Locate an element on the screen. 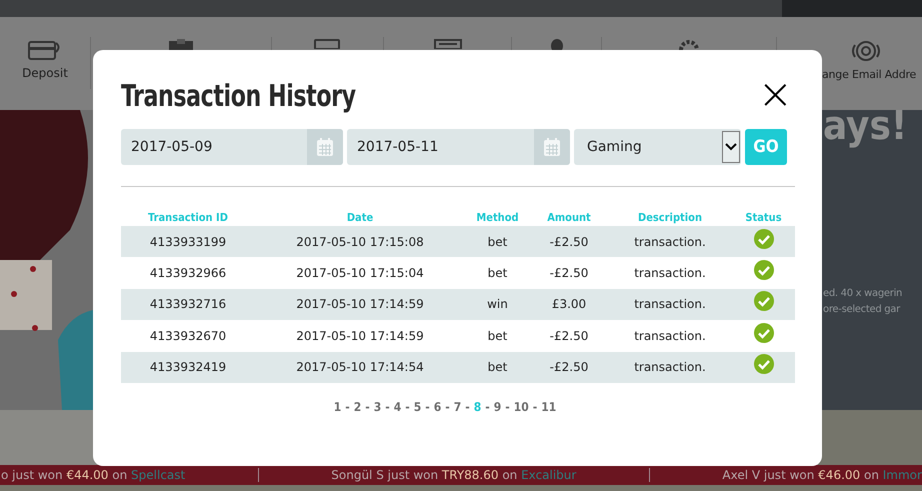 This screenshot has height=491, width=922. table-cell-text: win is located at coordinates (497, 304).